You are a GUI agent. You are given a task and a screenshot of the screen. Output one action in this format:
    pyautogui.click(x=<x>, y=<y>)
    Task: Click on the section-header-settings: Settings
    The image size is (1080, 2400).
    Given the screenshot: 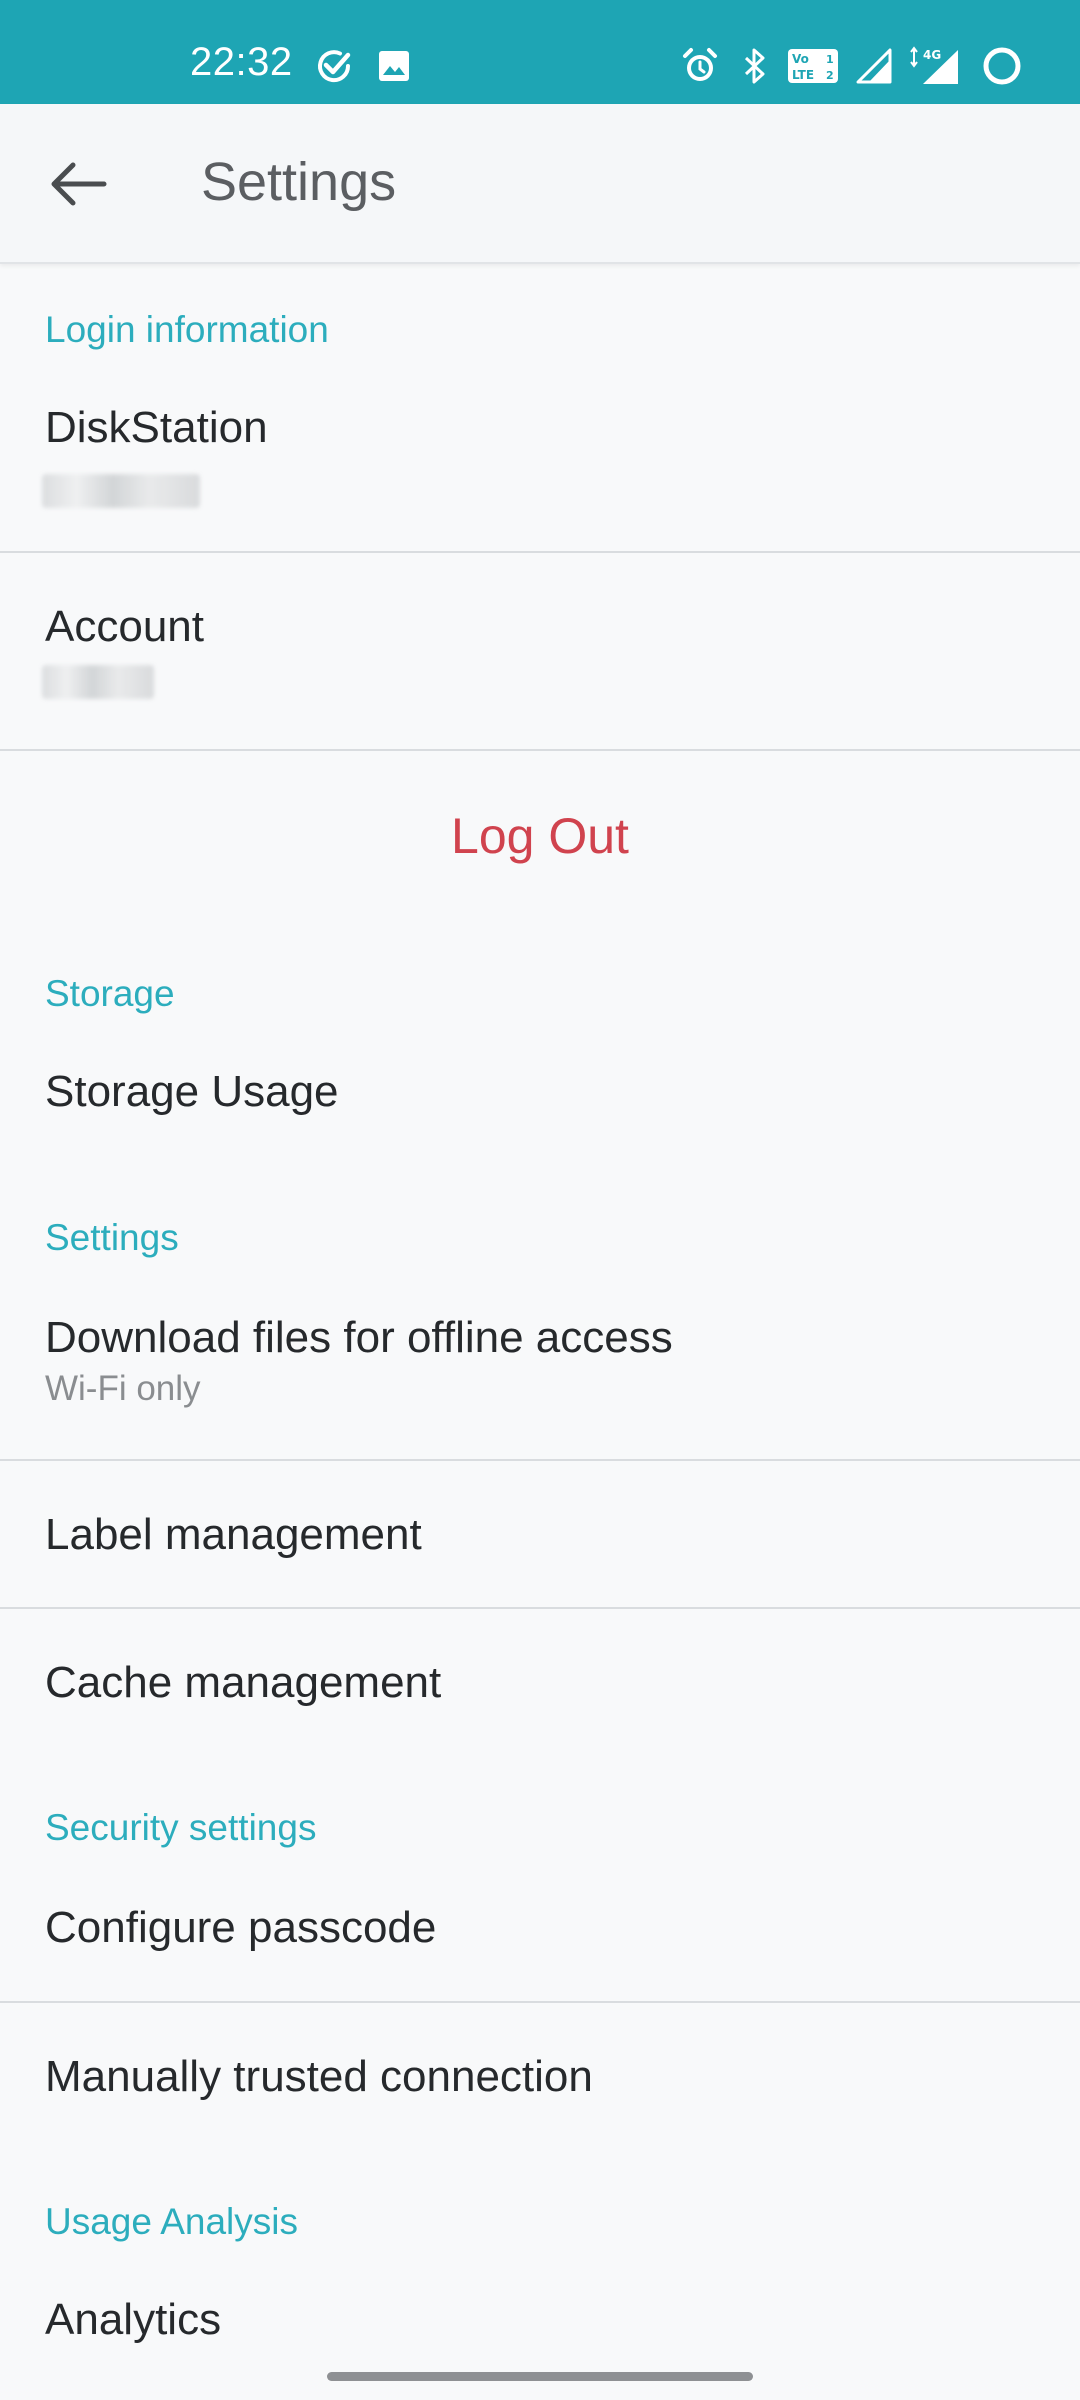 What is the action you would take?
    pyautogui.click(x=112, y=1237)
    